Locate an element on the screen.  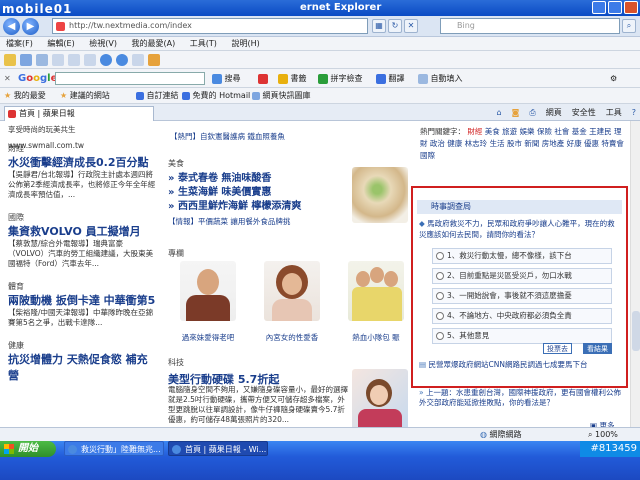
compat-icon: ▦ is located at coordinates (379, 26).